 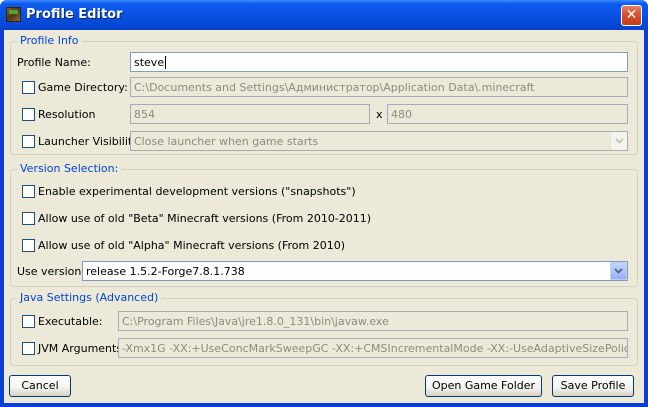 What do you see at coordinates (89, 297) in the screenshot?
I see `java-settings-title: Java Settings (Advanced)` at bounding box center [89, 297].